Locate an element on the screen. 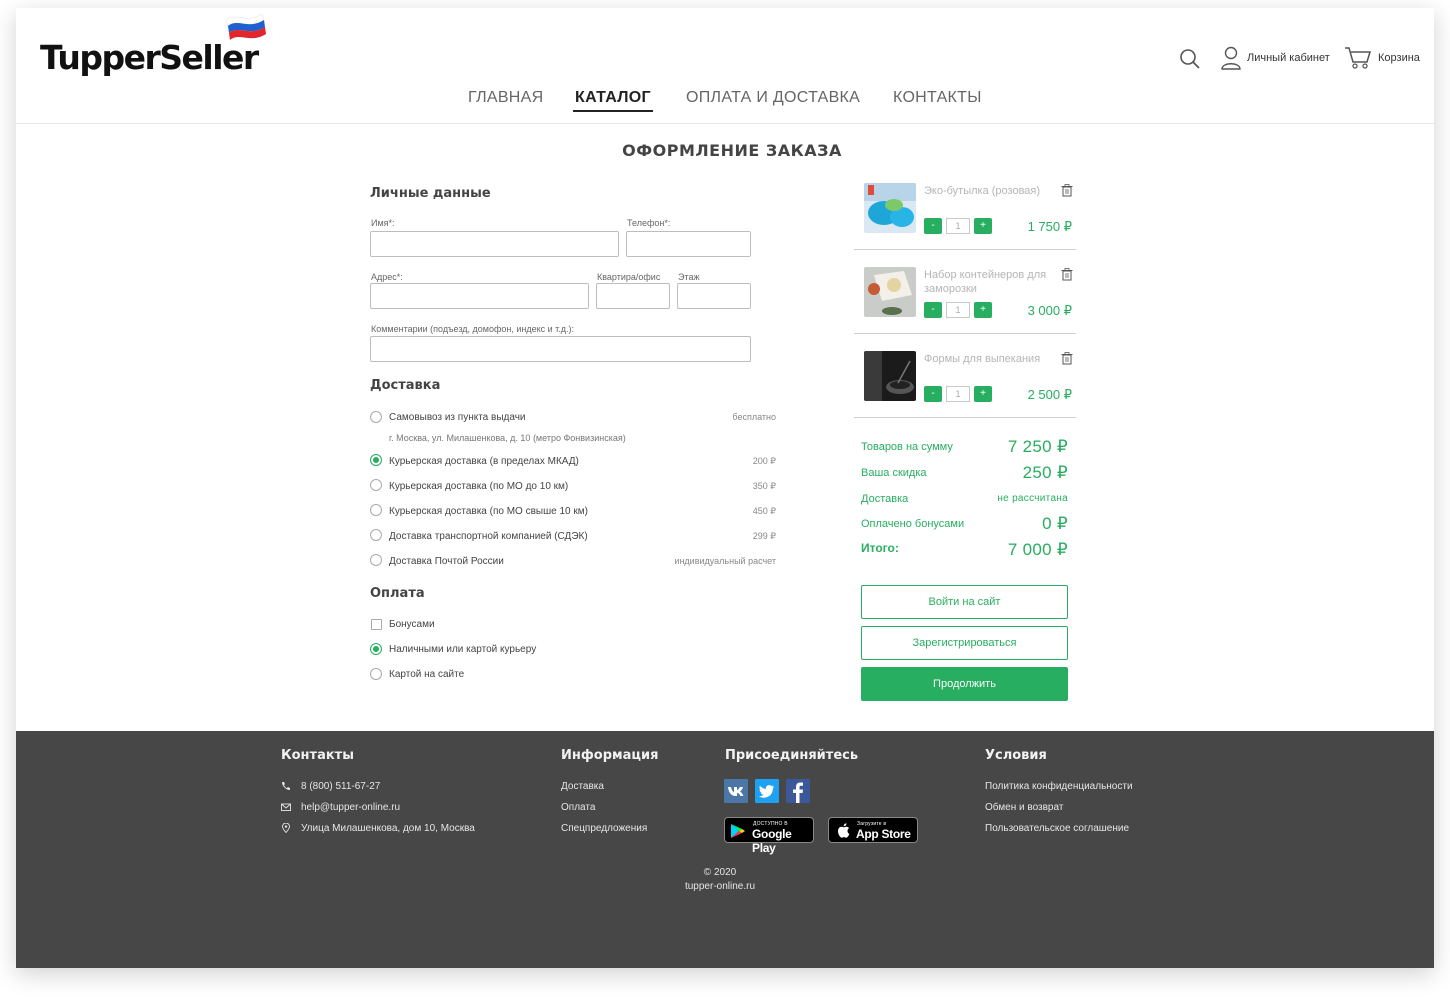 The width and height of the screenshot is (1450, 1003). name-label: Имя*: is located at coordinates (383, 223).